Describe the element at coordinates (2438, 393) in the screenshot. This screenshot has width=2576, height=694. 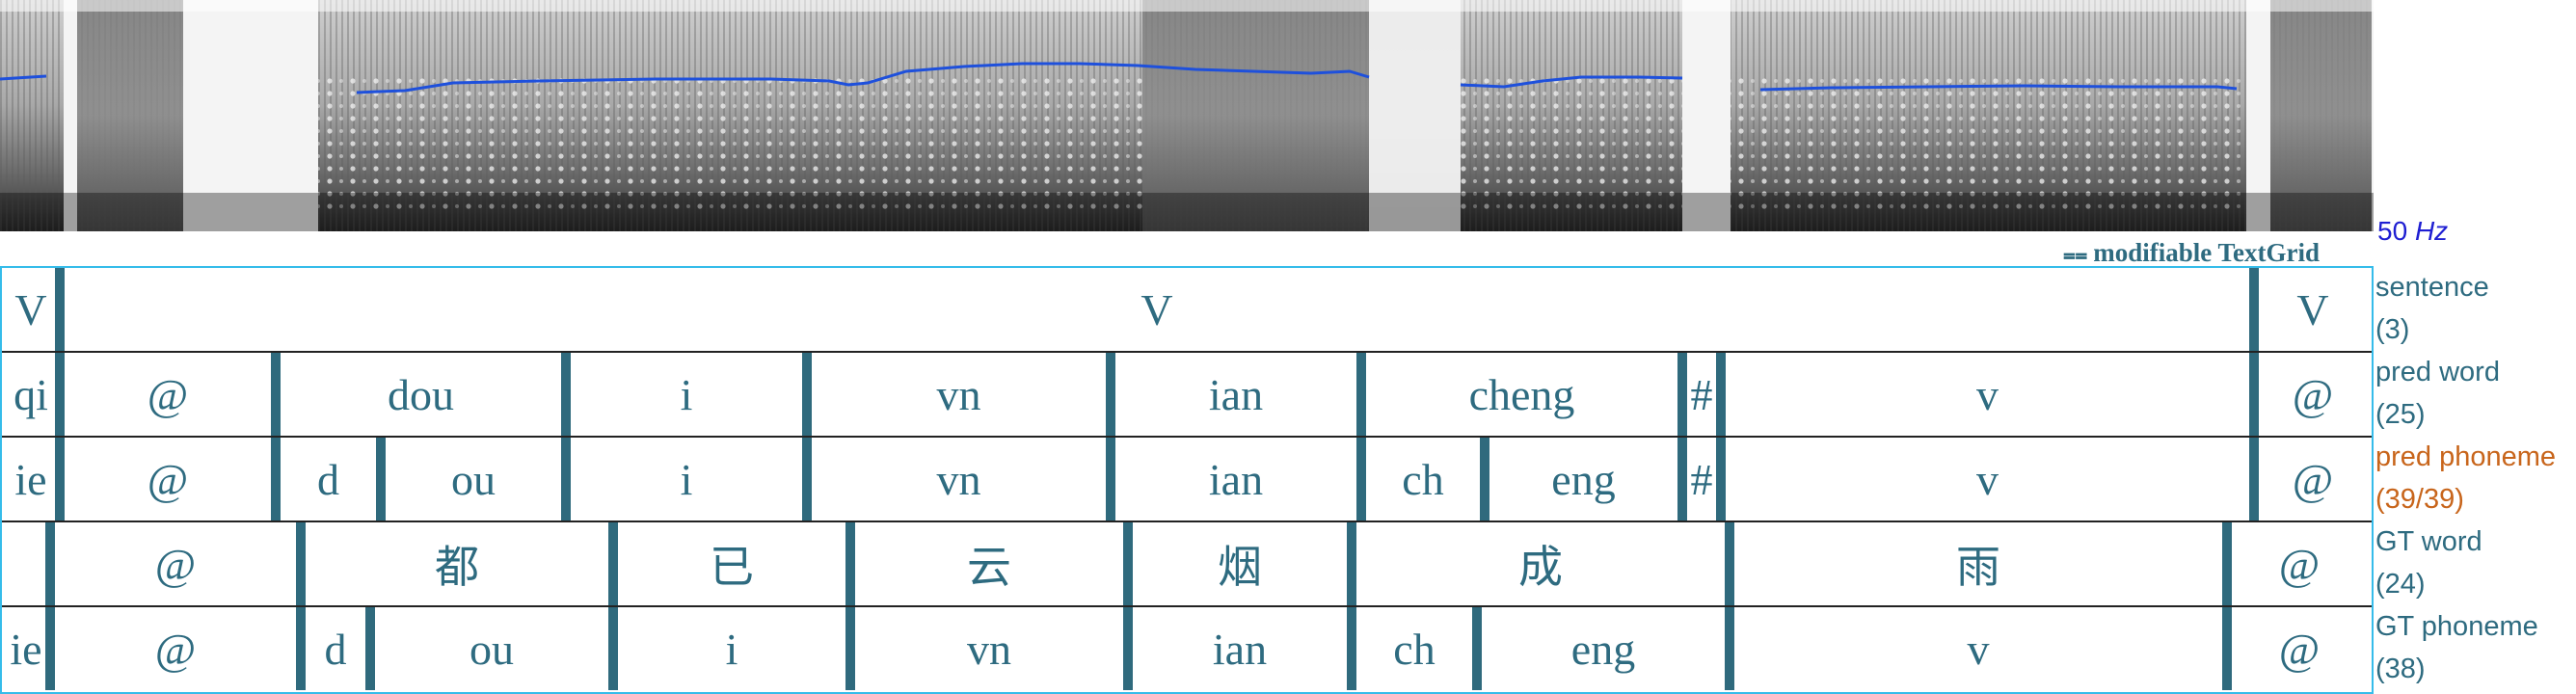
I see `tier-name-pred-word: pred word (25)` at that location.